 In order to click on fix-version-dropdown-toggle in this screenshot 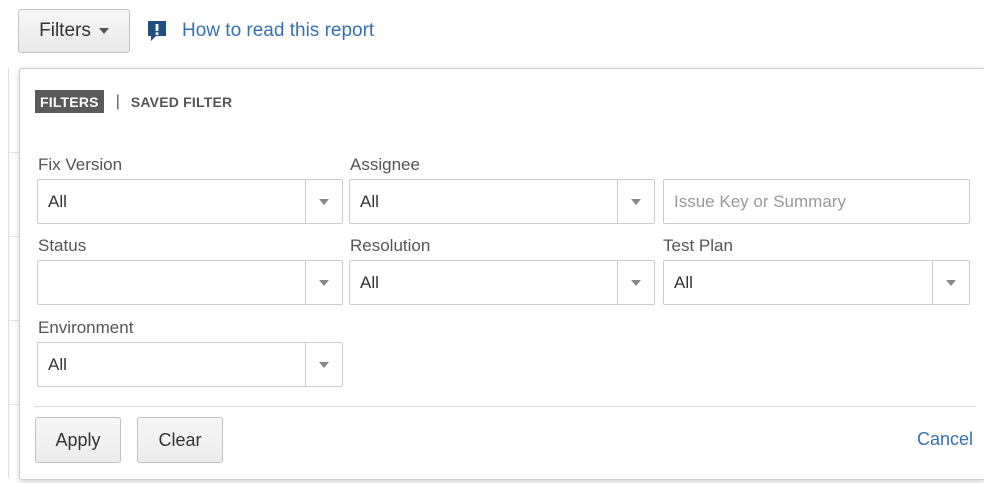, I will do `click(323, 201)`.